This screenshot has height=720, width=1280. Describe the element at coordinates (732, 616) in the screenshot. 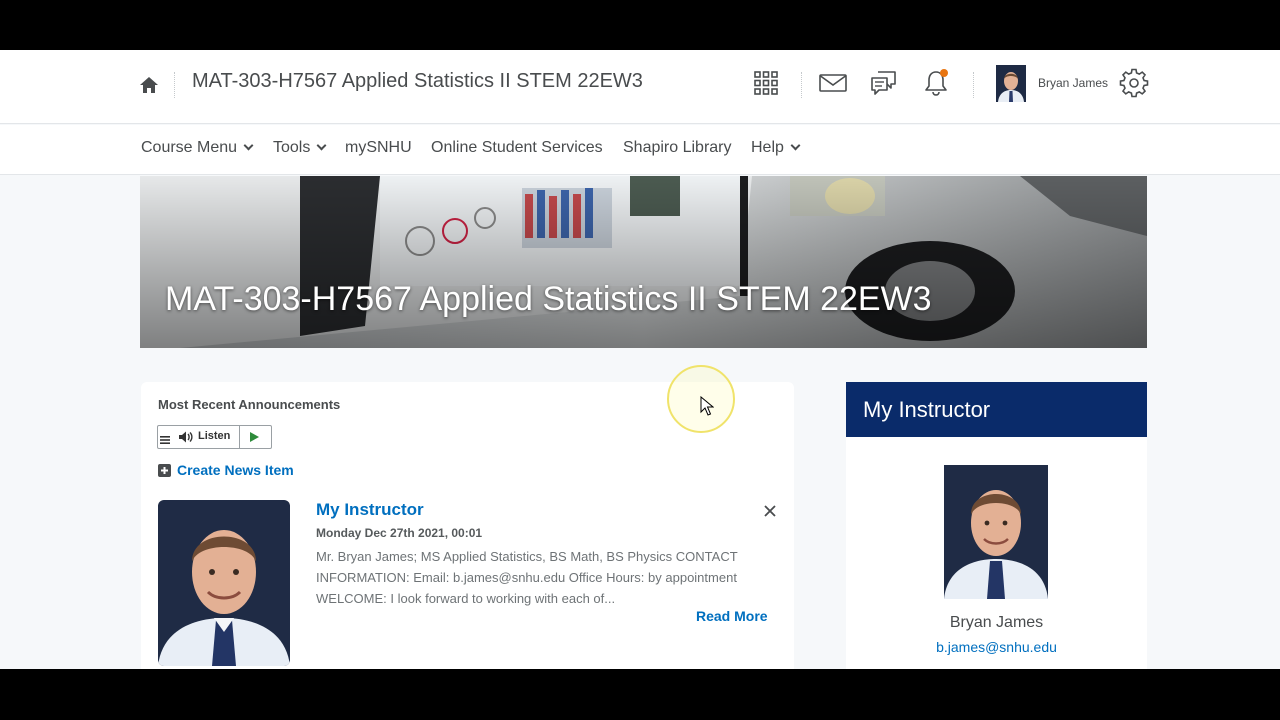

I see `read-more-link: Read More` at that location.